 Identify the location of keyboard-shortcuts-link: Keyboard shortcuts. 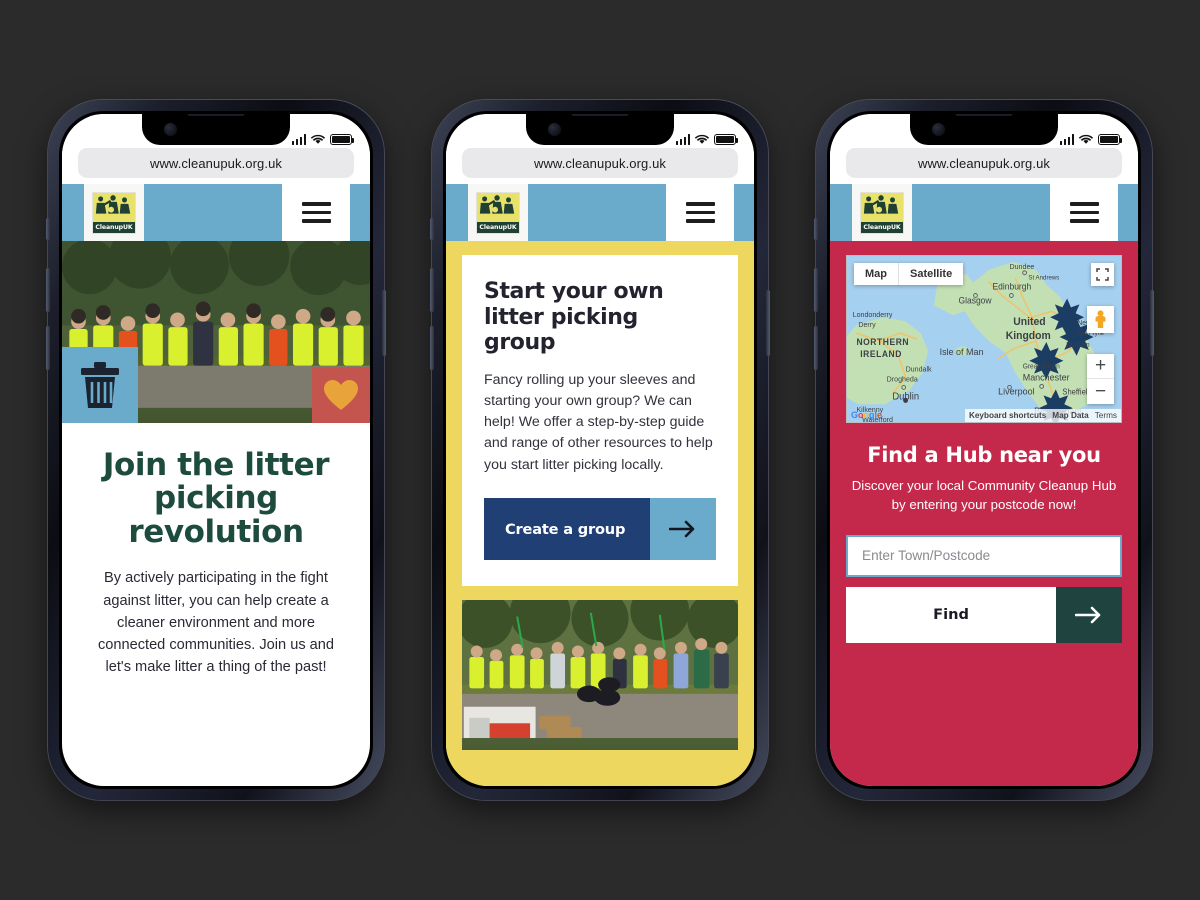
(1007, 415).